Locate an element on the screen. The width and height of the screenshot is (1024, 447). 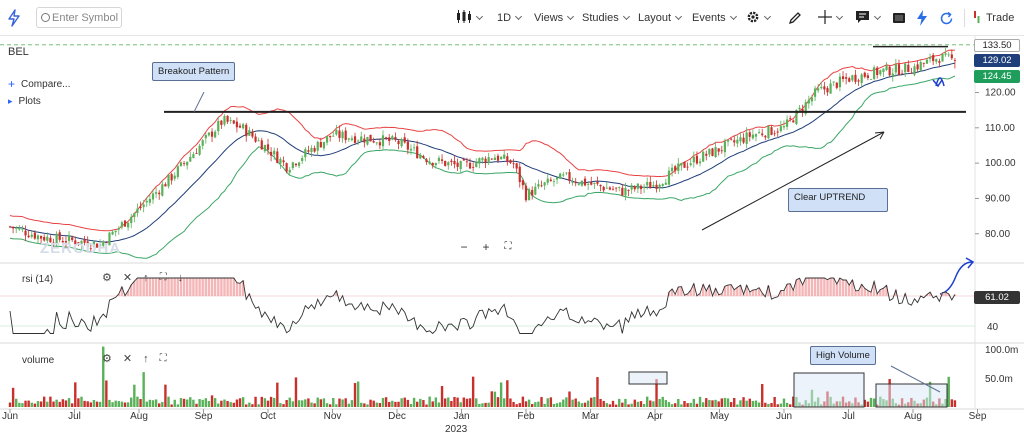
toolbar: 1D Views Studies Layout Events Trade is located at coordinates (512, 18).